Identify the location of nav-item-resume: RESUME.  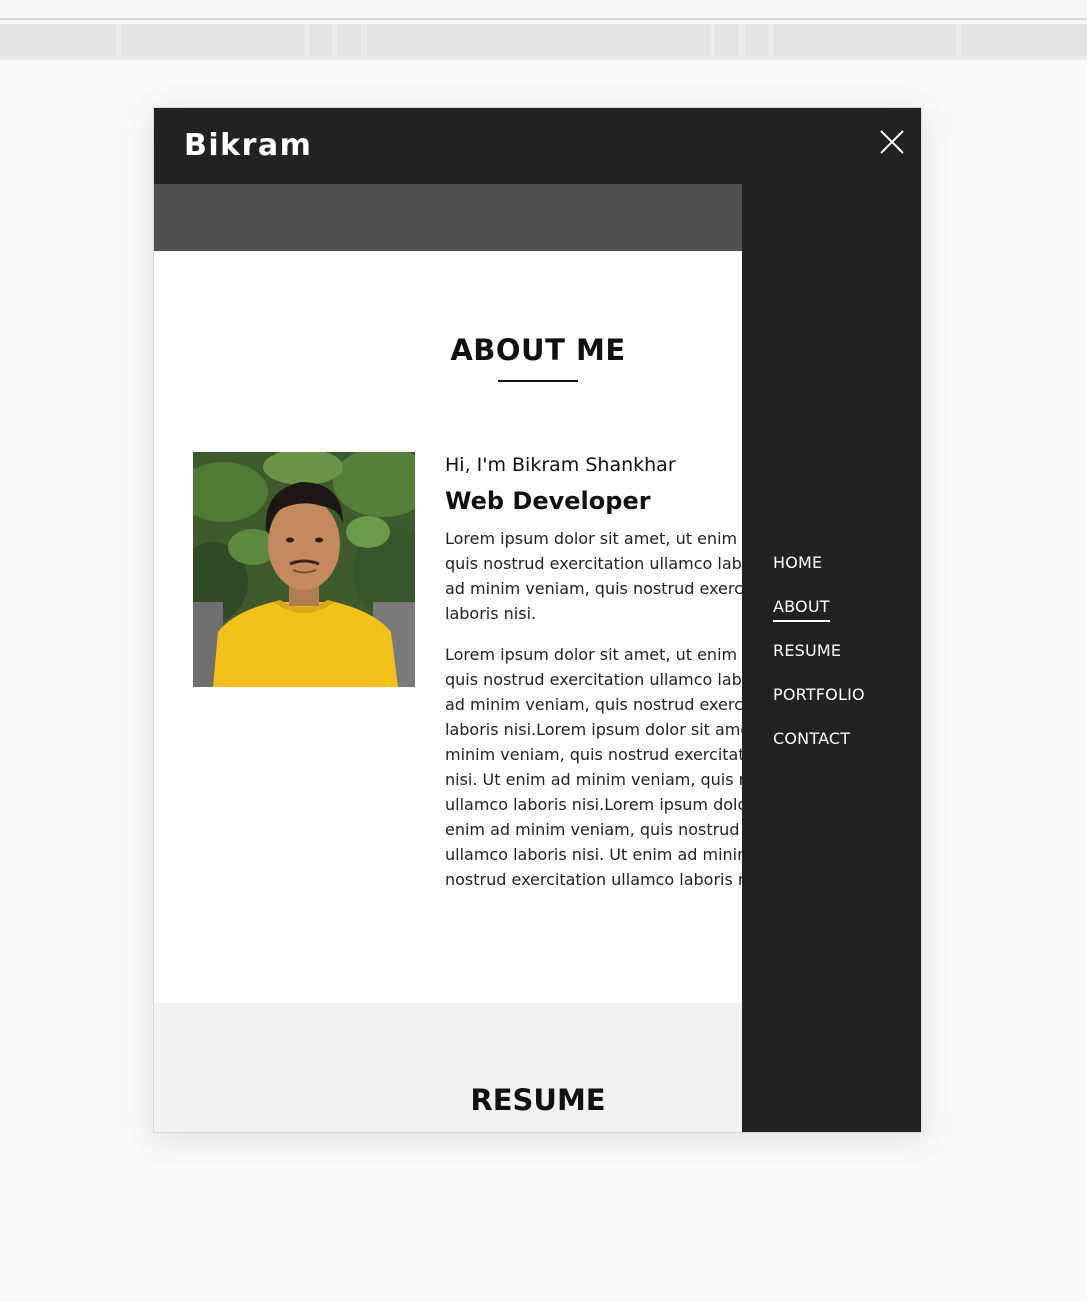
(819, 663).